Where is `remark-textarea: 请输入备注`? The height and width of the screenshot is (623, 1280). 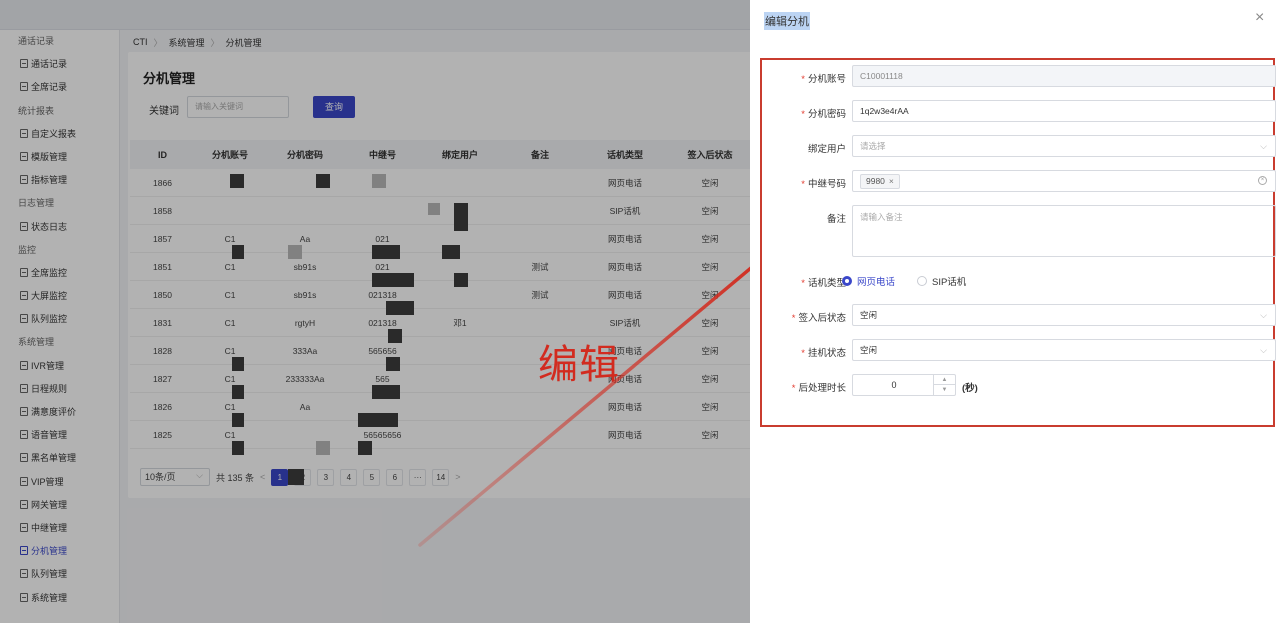
remark-textarea: 请输入备注 is located at coordinates (1064, 231).